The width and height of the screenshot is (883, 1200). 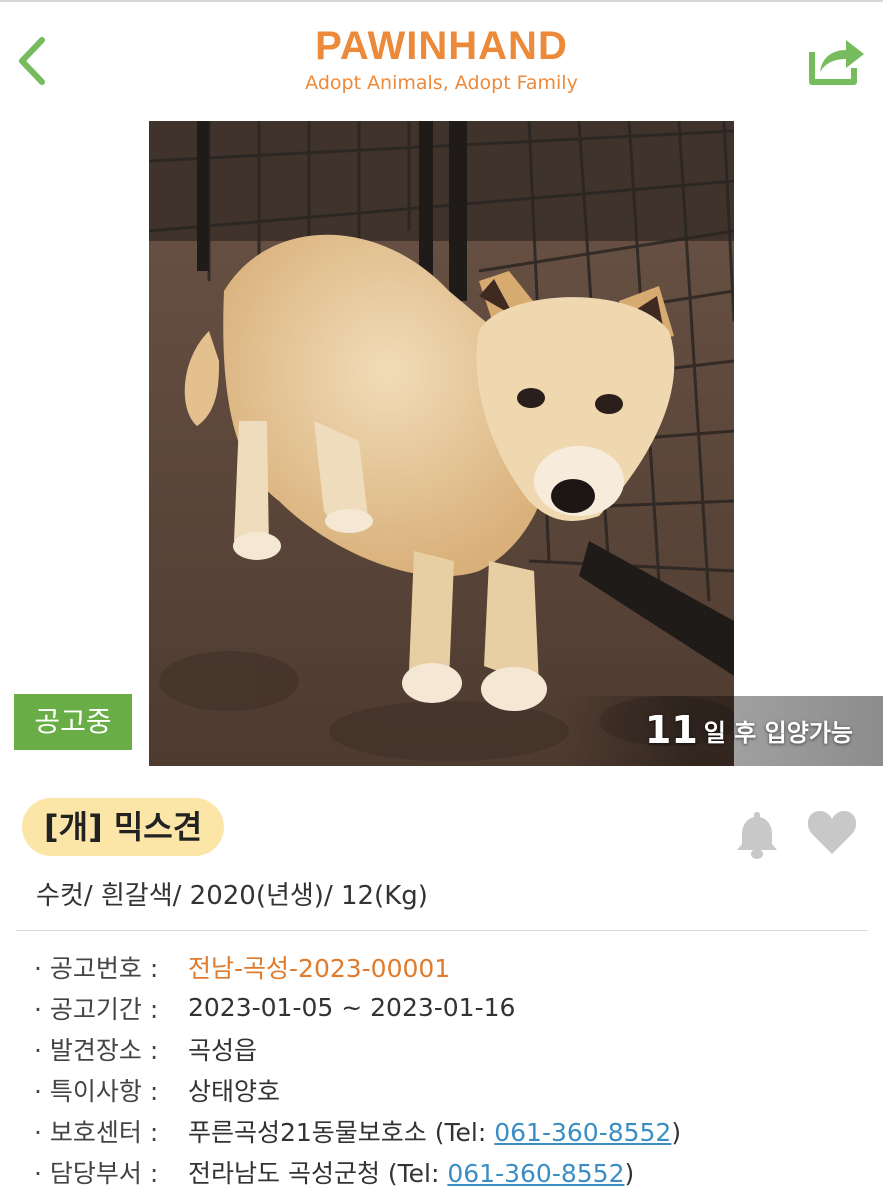 I want to click on info-row-department: · 담당부서 : 전라남도 곡성군청 (Tel: 061-360-8552), so click(x=454, y=1171).